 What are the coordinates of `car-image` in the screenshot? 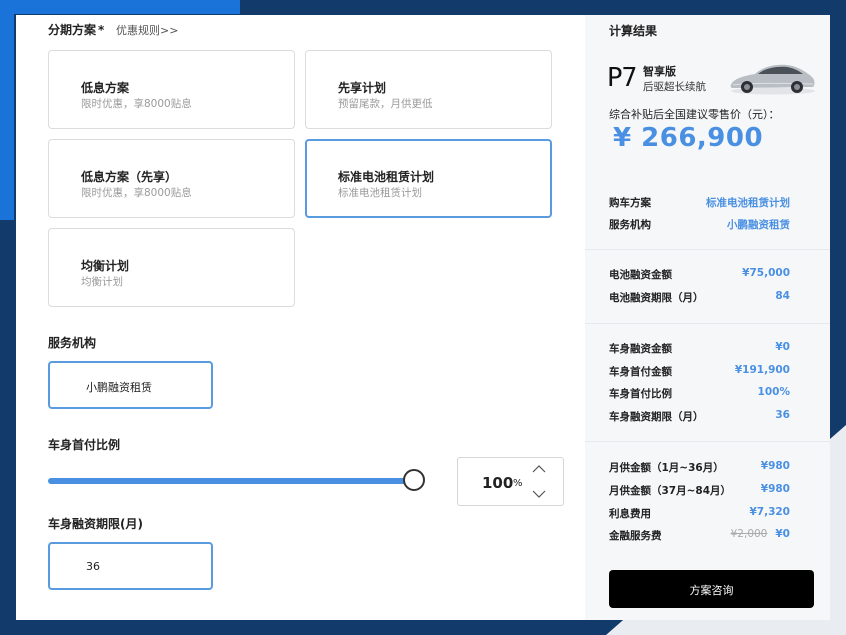 It's located at (772, 76).